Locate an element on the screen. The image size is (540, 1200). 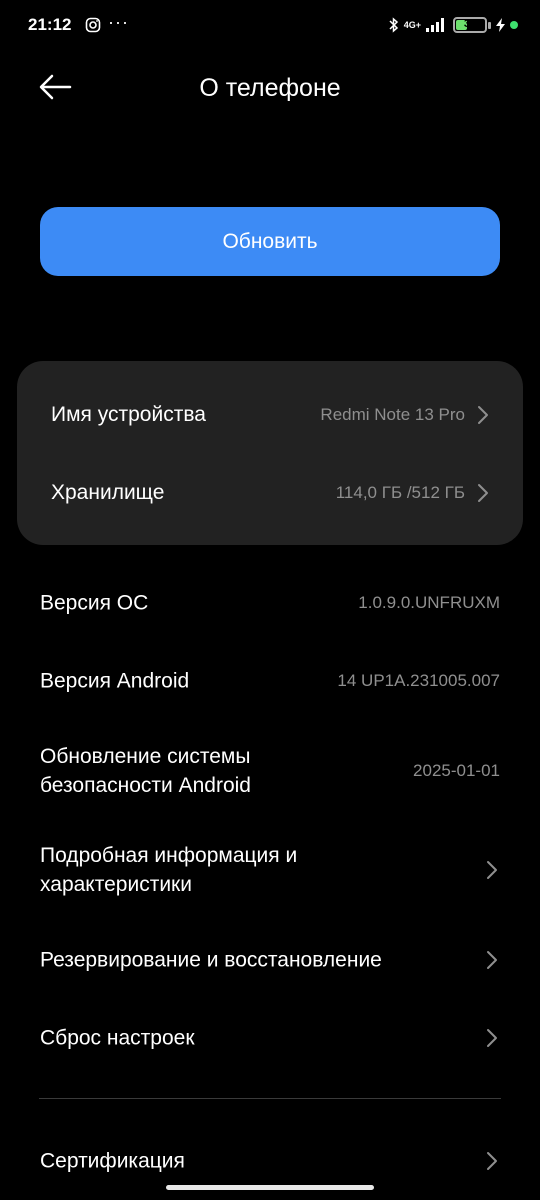
battery-percent: 39 is located at coordinates (470, 24).